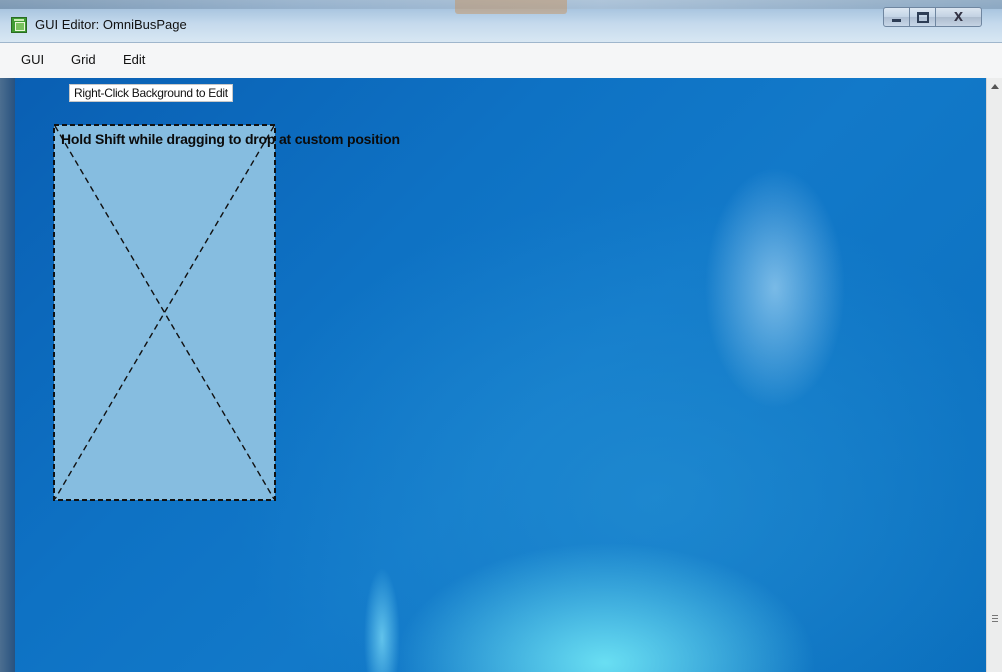 The width and height of the screenshot is (1002, 672). What do you see at coordinates (995, 618) in the screenshot?
I see `scroll-grip-icon` at bounding box center [995, 618].